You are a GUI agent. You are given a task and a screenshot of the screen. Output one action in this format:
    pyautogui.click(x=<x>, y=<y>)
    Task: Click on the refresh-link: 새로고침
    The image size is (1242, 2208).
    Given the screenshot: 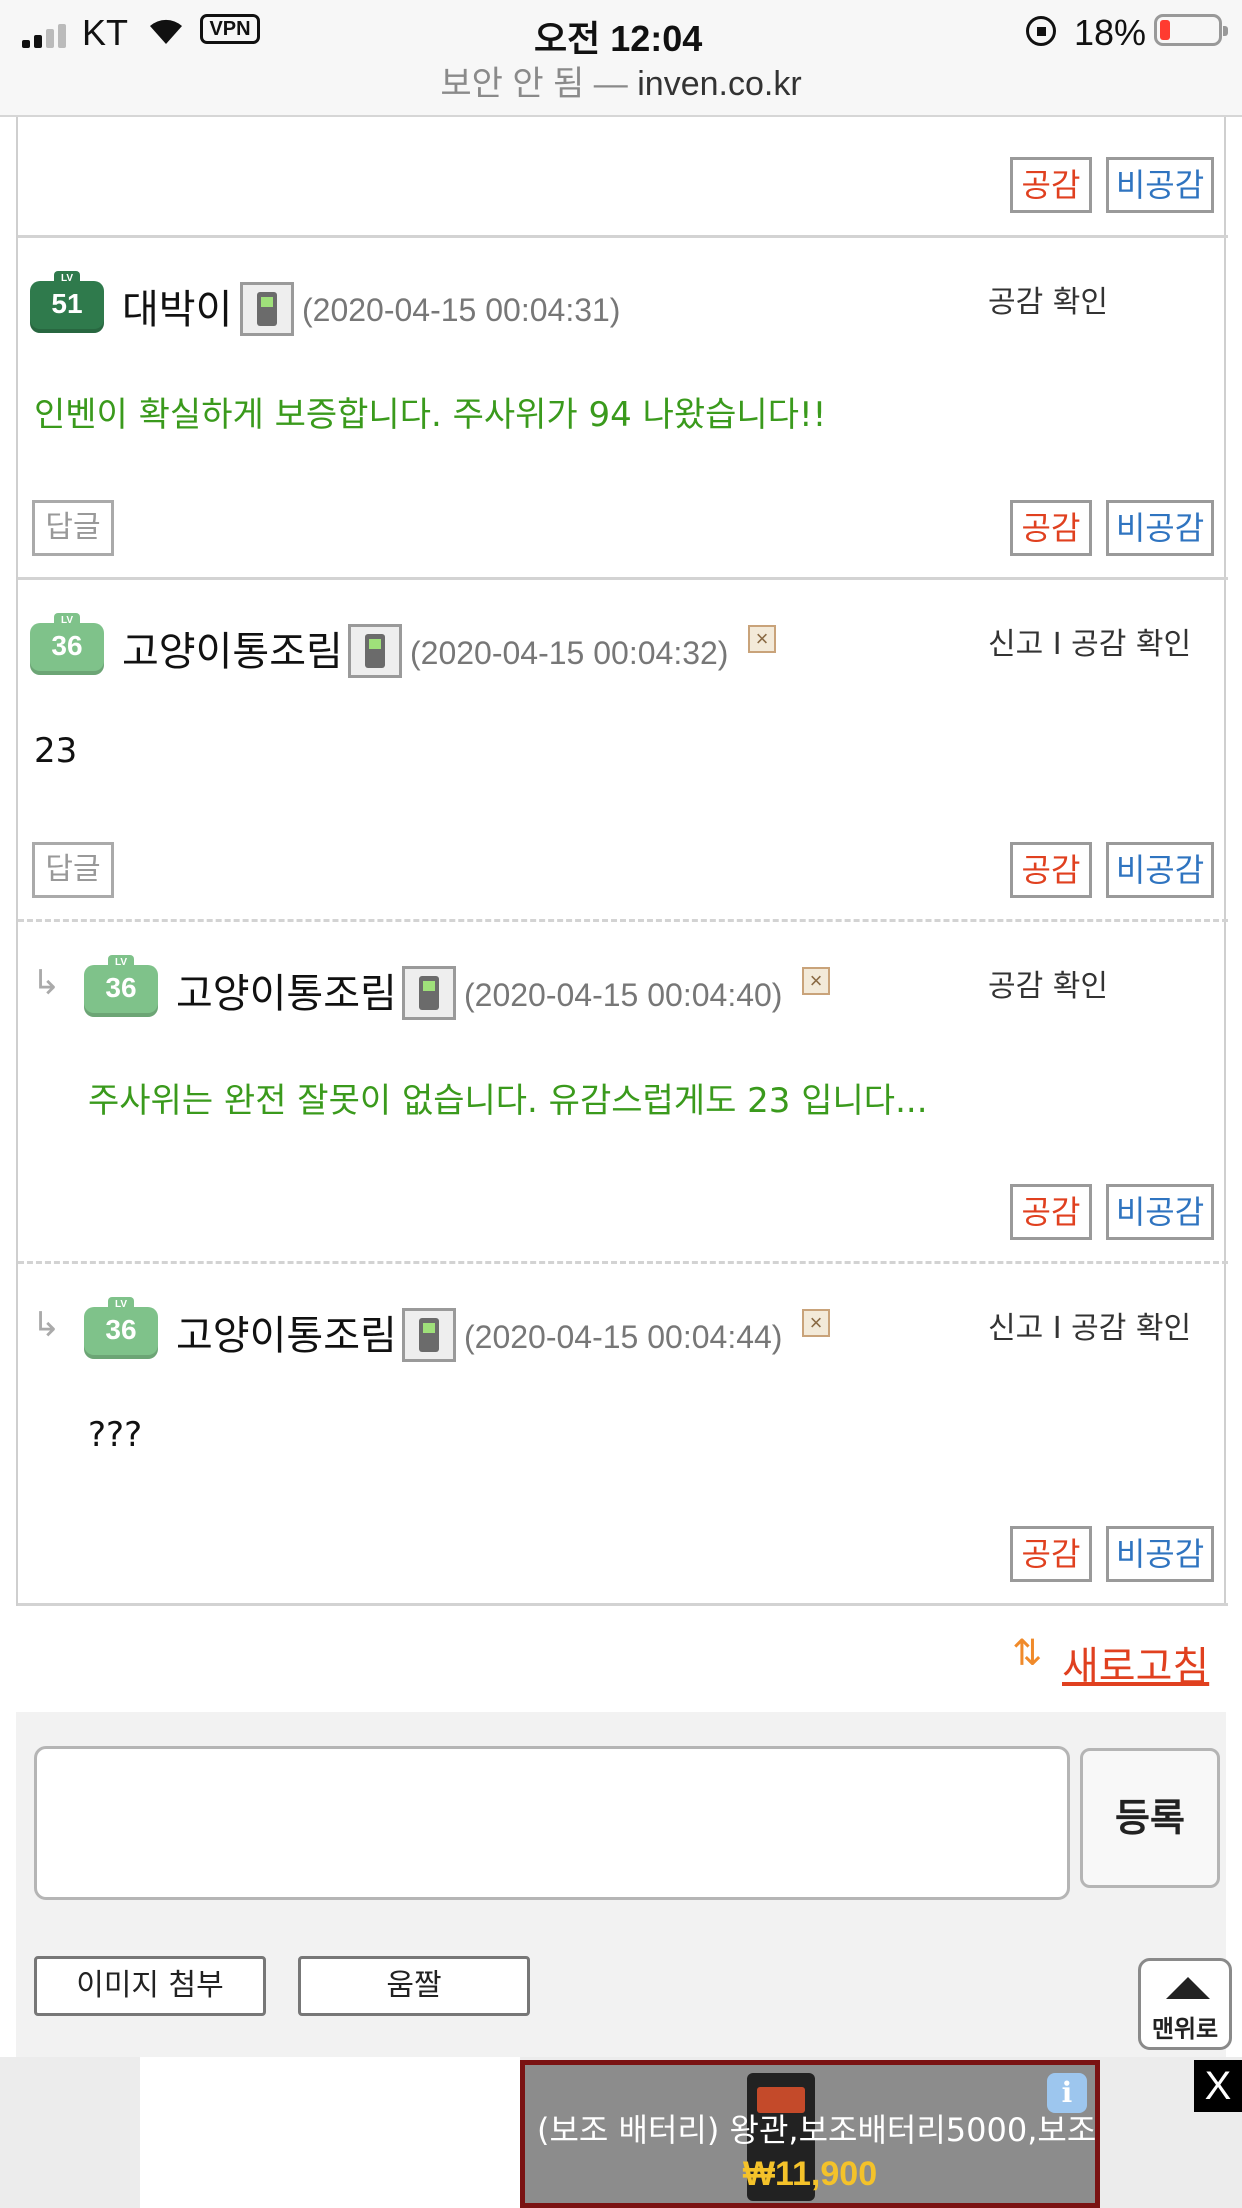 What is the action you would take?
    pyautogui.click(x=1135, y=1663)
    